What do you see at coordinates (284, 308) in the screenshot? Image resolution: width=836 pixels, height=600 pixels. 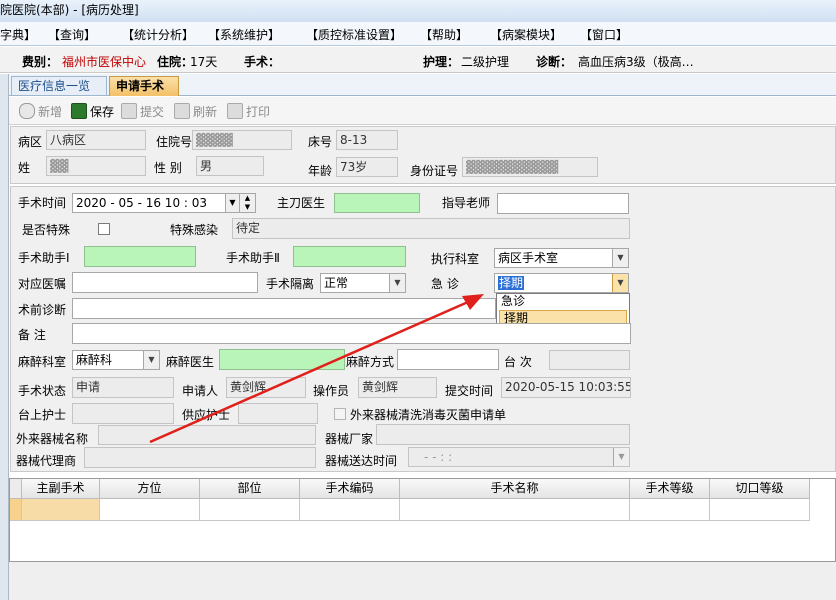 I see `preop-diagnosis-field` at bounding box center [284, 308].